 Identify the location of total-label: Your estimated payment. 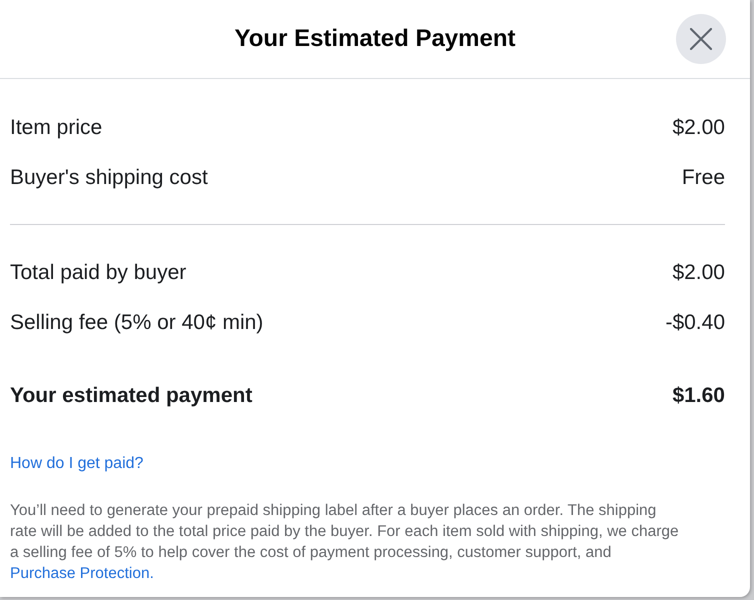
(131, 396).